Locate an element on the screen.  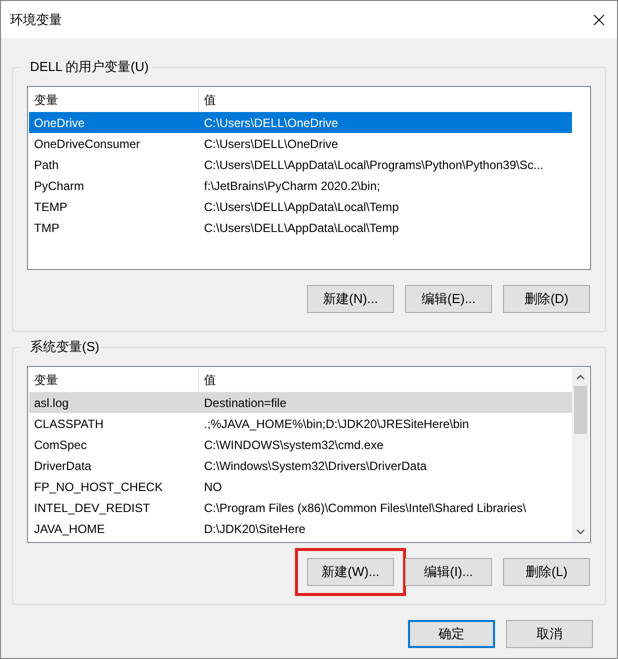
table-row: JAVA_HOME D:\JDK20\SiteHere is located at coordinates (300, 528).